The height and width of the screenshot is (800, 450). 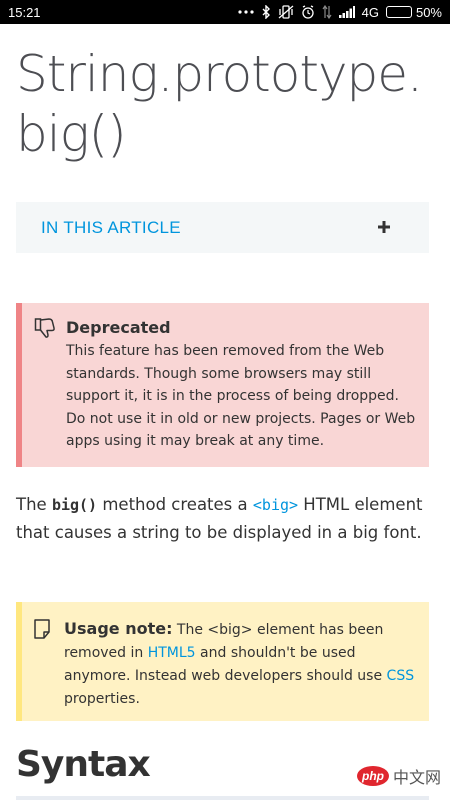 What do you see at coordinates (222, 227) in the screenshot?
I see `in-this-article-toggle: IN THIS ARTICLE` at bounding box center [222, 227].